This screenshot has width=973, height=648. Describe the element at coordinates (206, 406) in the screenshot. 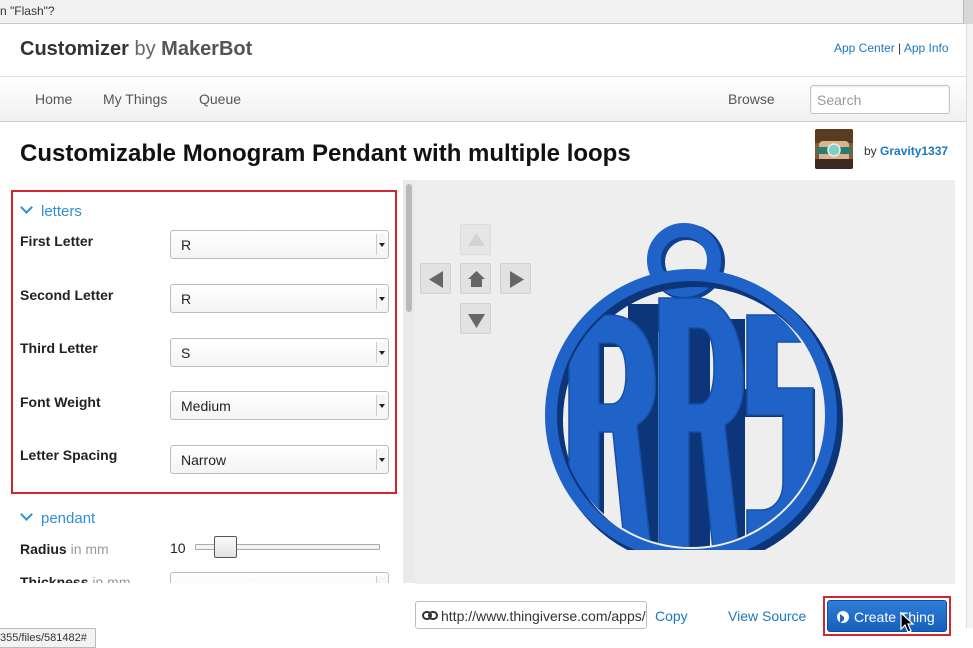

I see `select-font-weight-value: Medium` at that location.